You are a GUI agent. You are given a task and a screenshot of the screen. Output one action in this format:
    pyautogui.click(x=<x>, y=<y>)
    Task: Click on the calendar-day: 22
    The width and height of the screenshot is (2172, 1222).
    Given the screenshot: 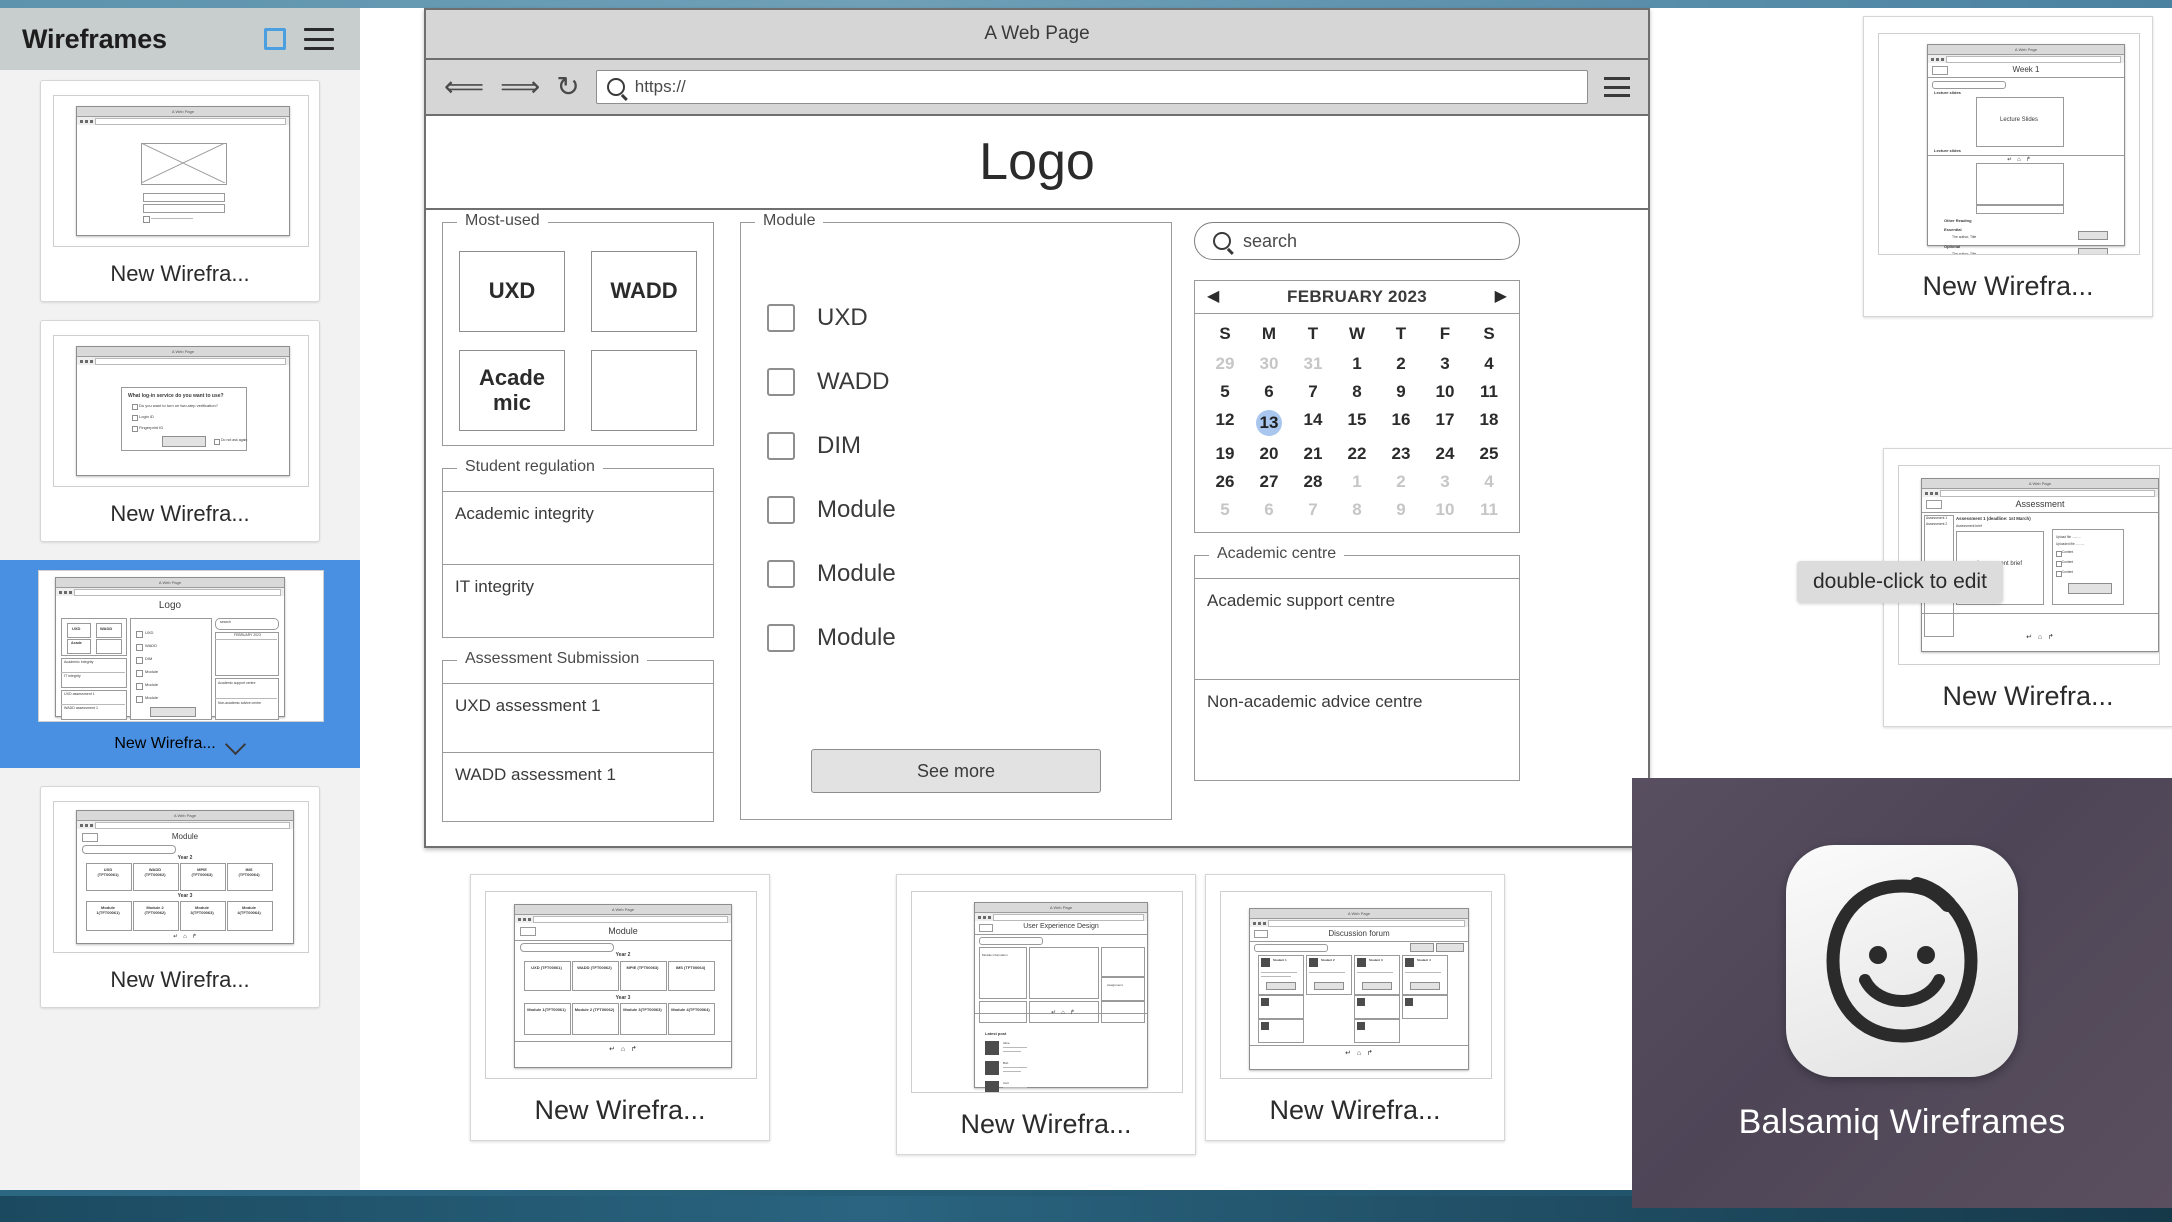 What is the action you would take?
    pyautogui.click(x=1357, y=454)
    